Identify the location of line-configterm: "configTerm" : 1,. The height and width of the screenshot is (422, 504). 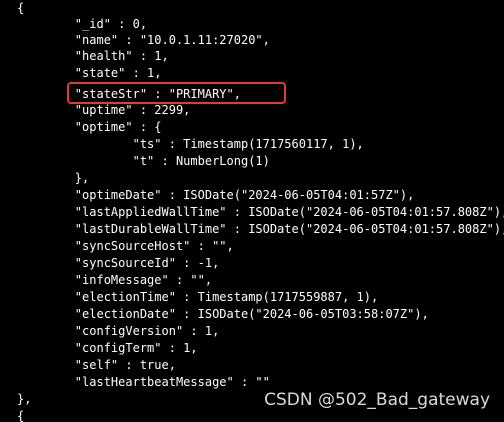
(107, 348).